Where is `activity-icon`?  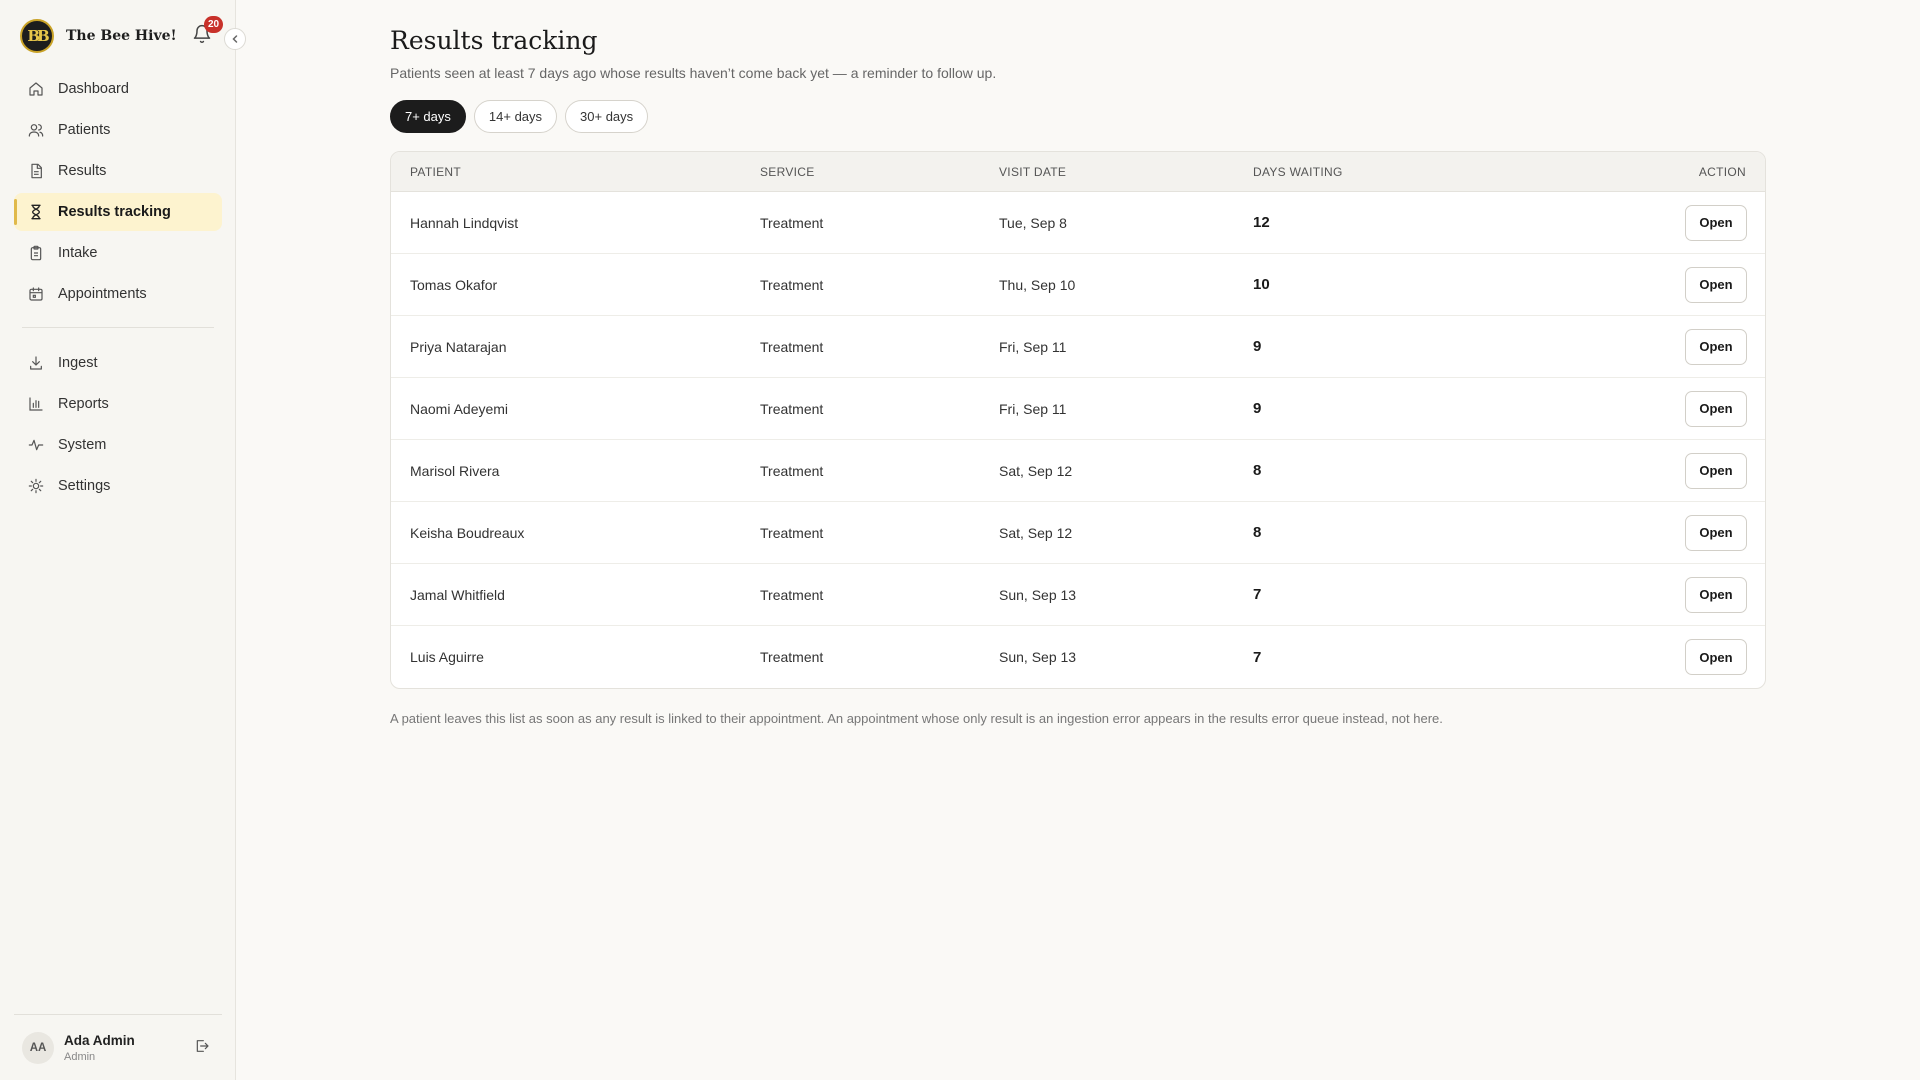
activity-icon is located at coordinates (36, 445).